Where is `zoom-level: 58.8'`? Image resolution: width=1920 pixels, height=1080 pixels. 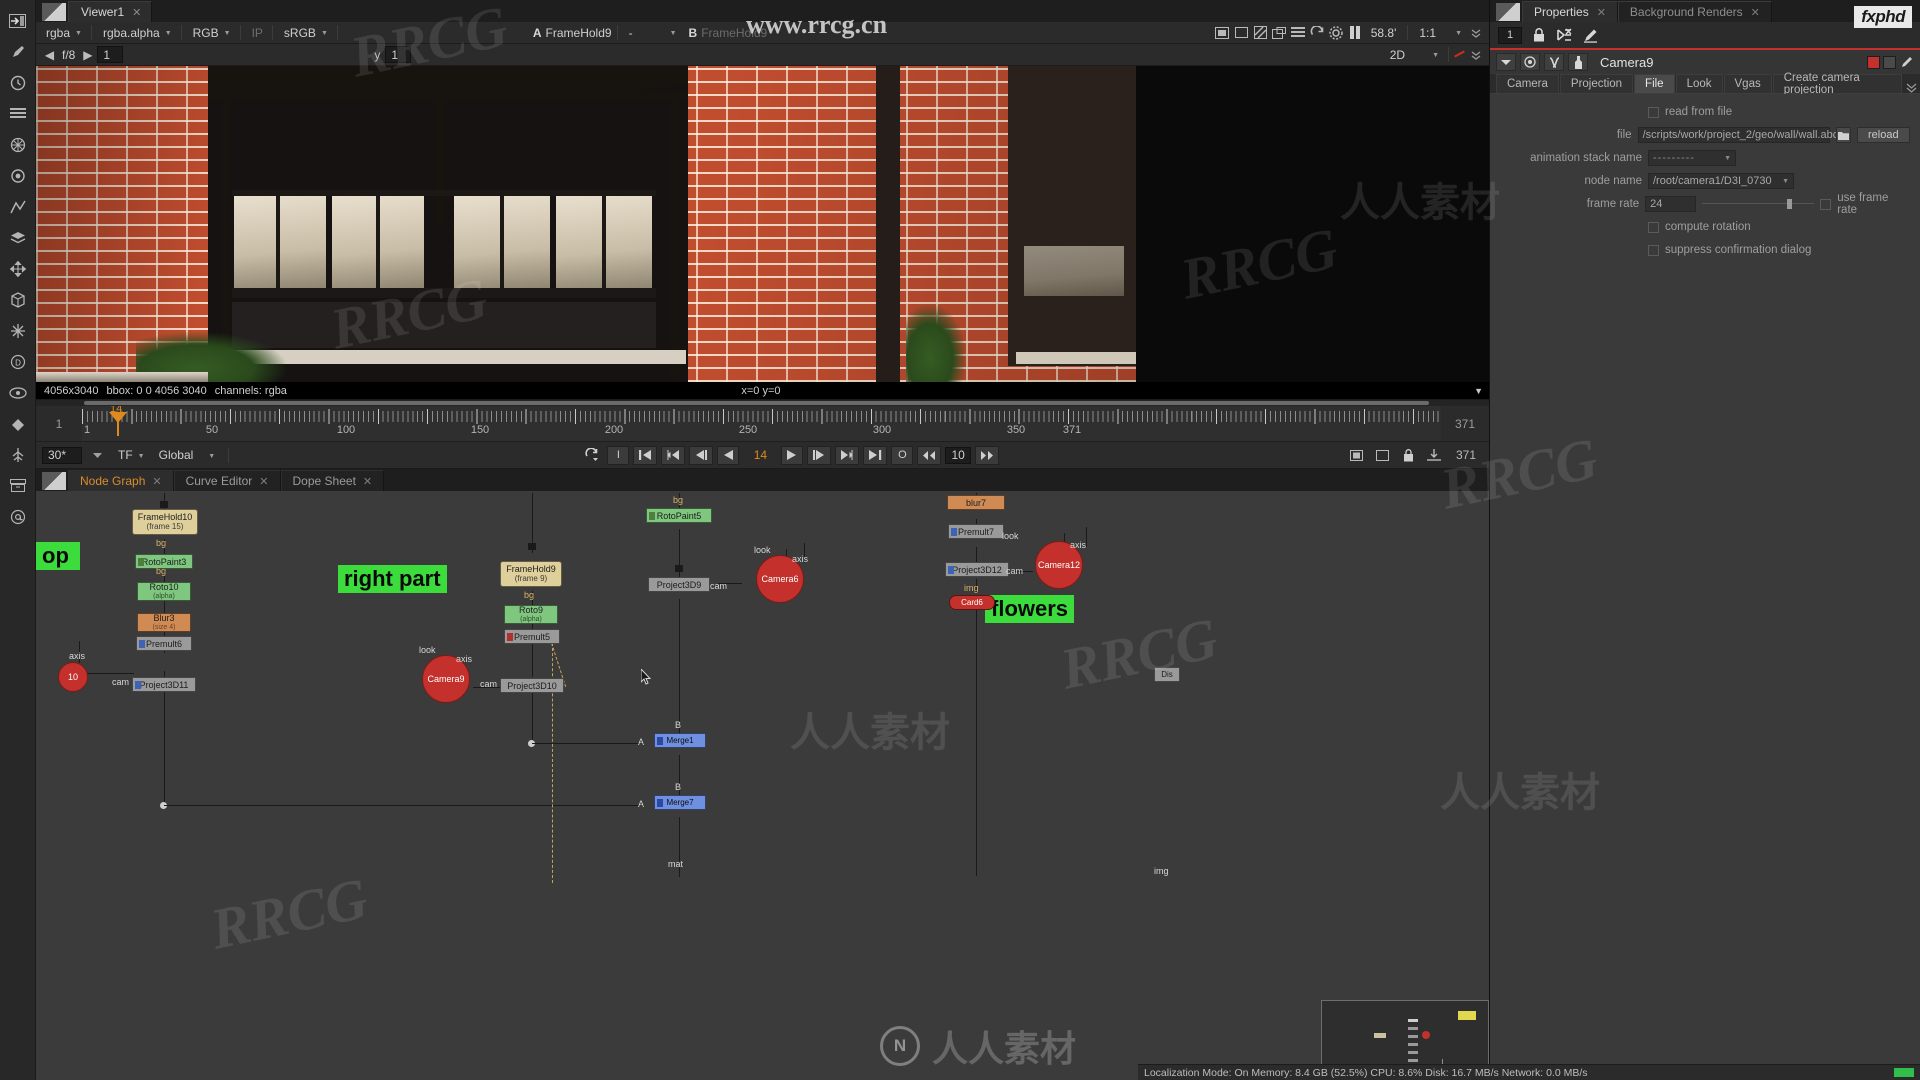 zoom-level: 58.8' is located at coordinates (1384, 33).